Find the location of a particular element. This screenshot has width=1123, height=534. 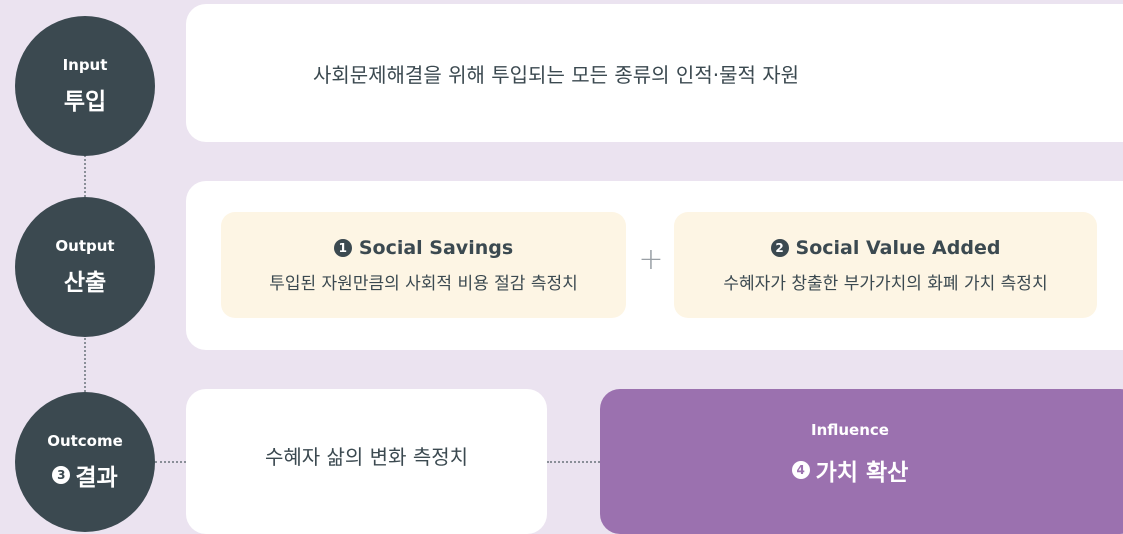

outcome-card: 수혜자 삶의 변화 측정치 is located at coordinates (366, 461).